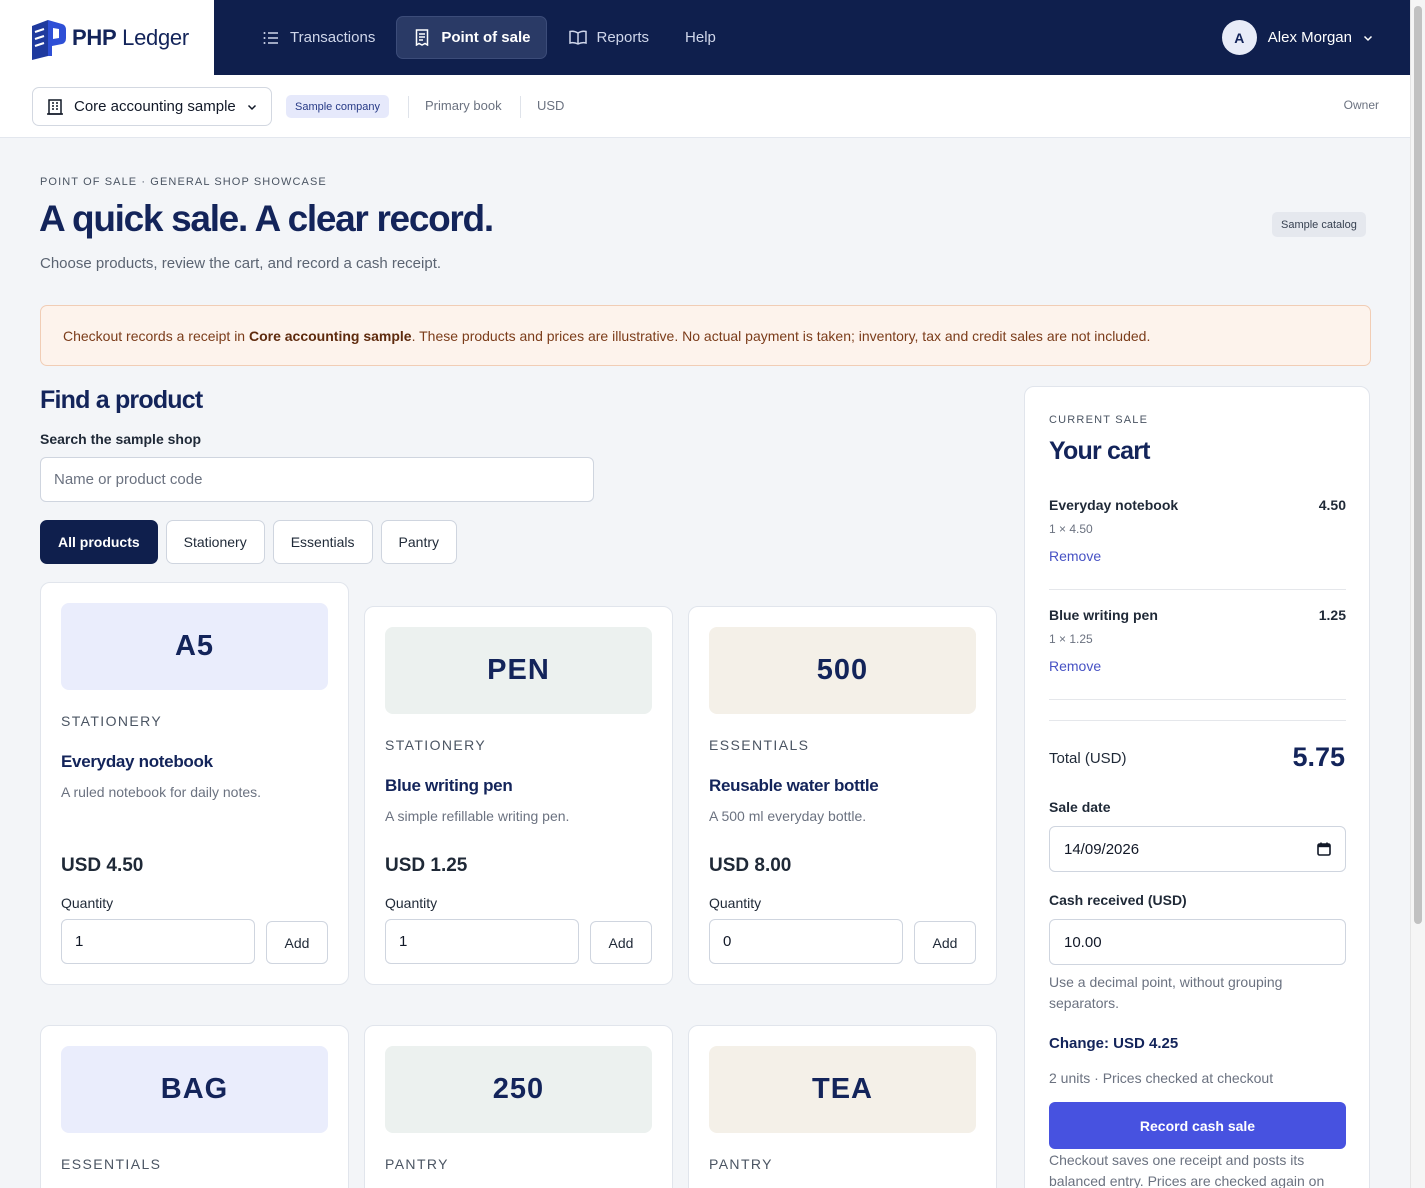 This screenshot has width=1425, height=1188. Describe the element at coordinates (1324, 849) in the screenshot. I see `calendar-icon` at that location.